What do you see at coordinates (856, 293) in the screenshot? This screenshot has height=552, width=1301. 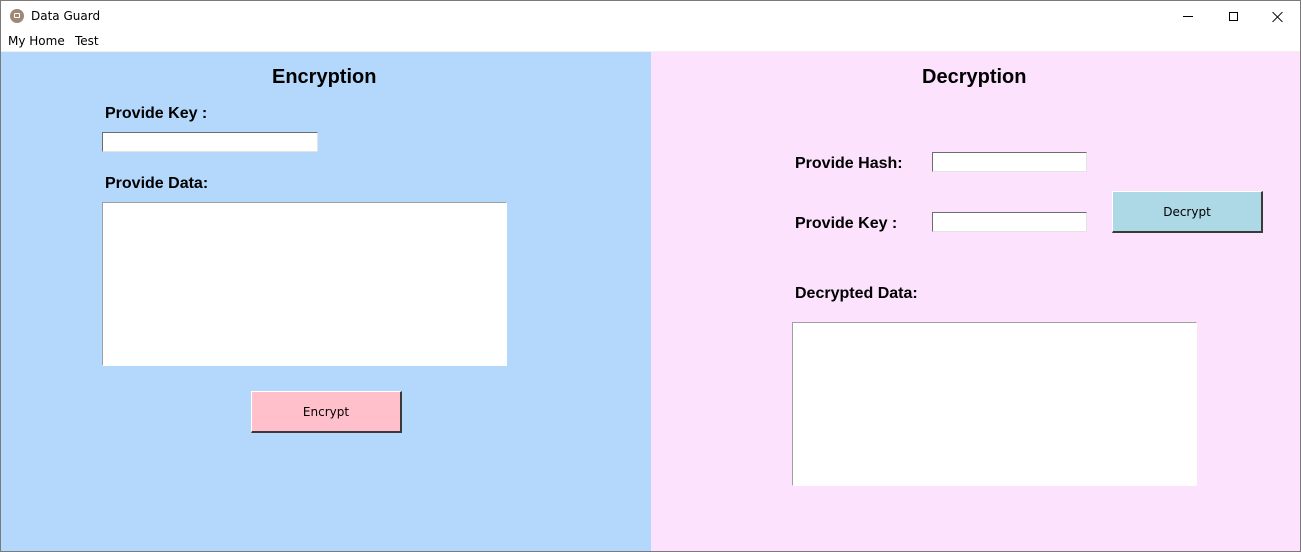 I see `decrypted-data-label: Decrypted Data:` at bounding box center [856, 293].